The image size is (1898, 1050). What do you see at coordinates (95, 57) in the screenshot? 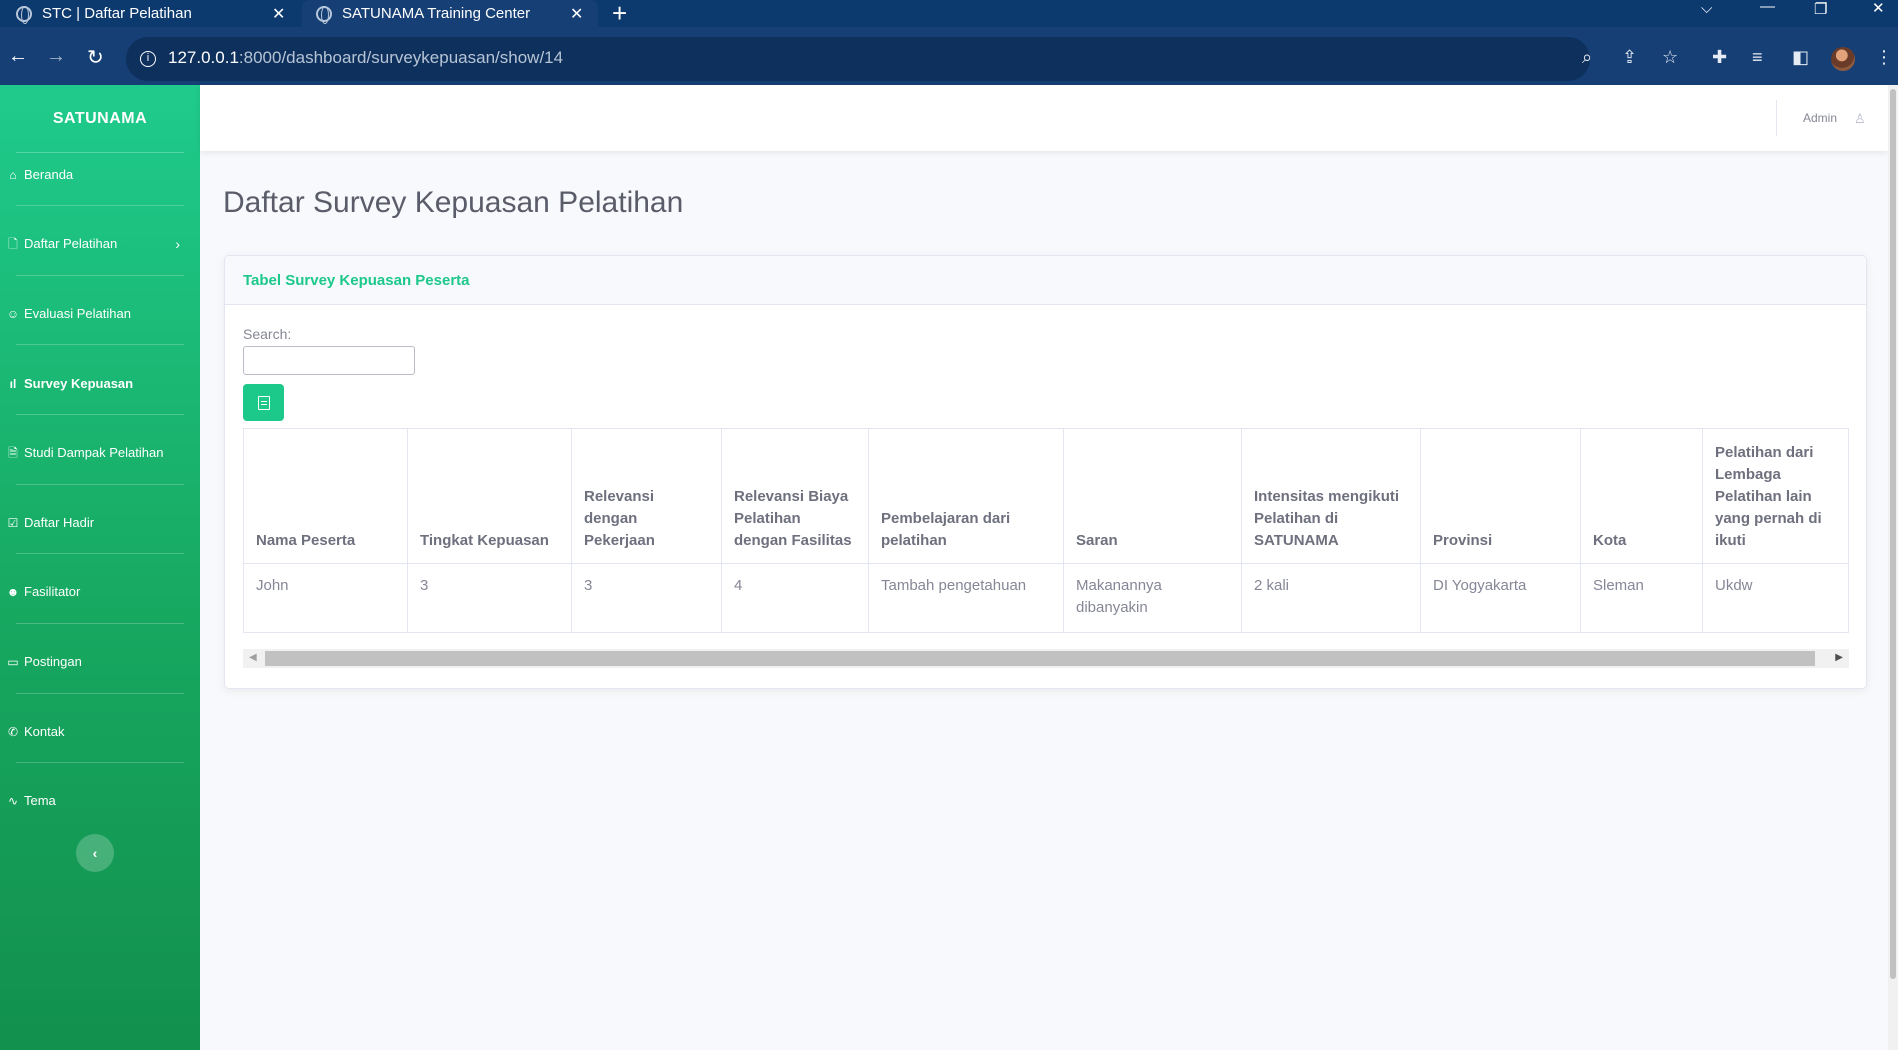
I see `reload-icon: ↻` at bounding box center [95, 57].